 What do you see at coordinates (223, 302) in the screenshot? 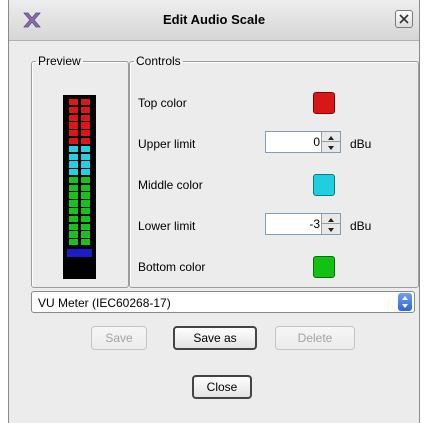
I see `scale-preset-select: VU Meter (IEC60268-17)` at bounding box center [223, 302].